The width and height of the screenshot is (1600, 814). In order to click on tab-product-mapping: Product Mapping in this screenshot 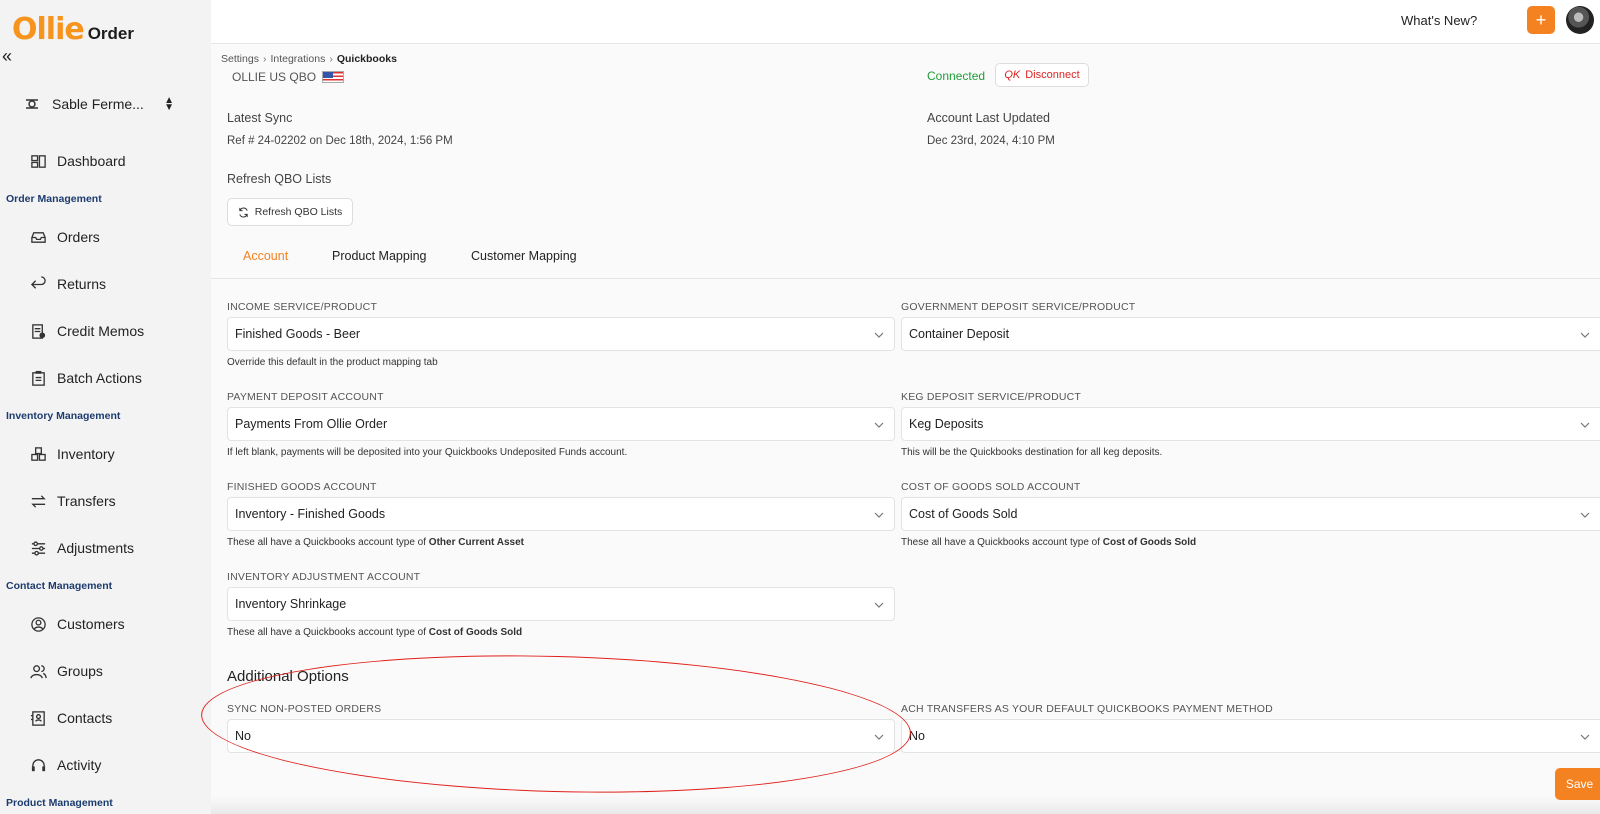, I will do `click(379, 256)`.